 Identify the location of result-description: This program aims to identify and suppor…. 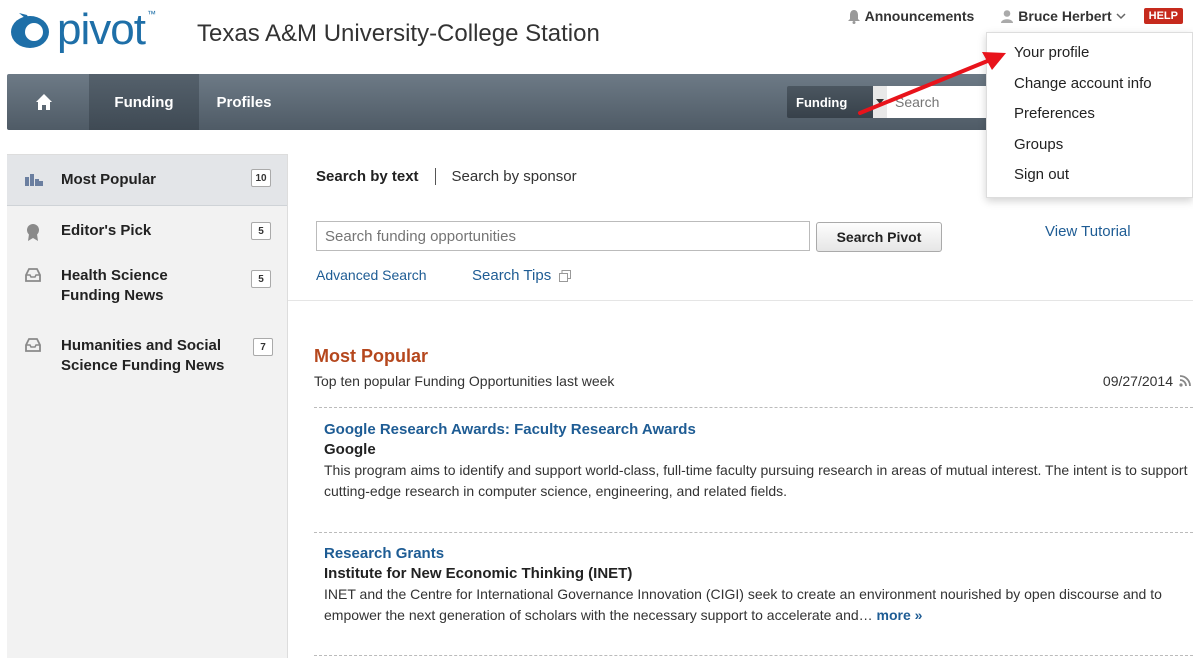
(756, 480).